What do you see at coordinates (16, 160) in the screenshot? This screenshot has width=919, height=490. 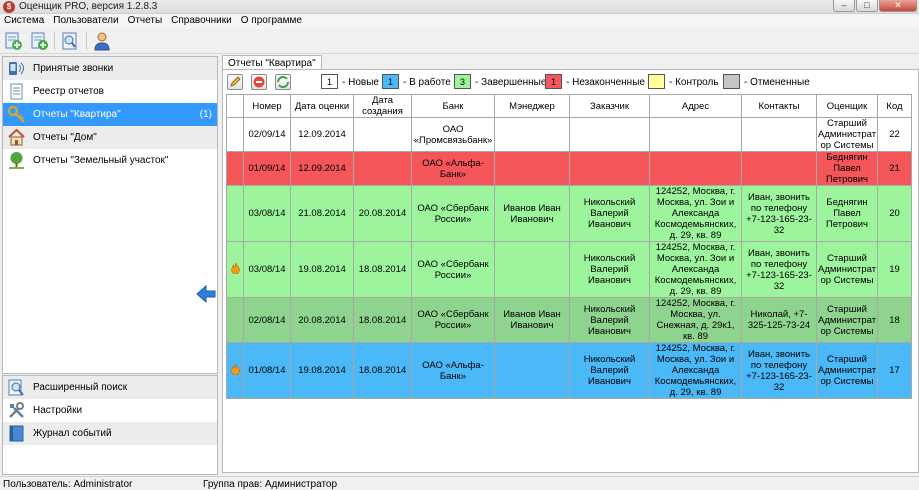 I see `tree-icon` at bounding box center [16, 160].